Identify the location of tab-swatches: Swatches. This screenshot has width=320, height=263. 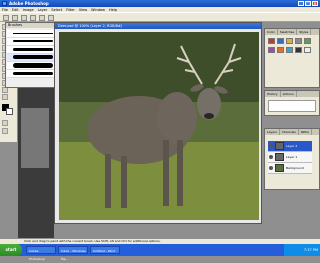
(288, 32).